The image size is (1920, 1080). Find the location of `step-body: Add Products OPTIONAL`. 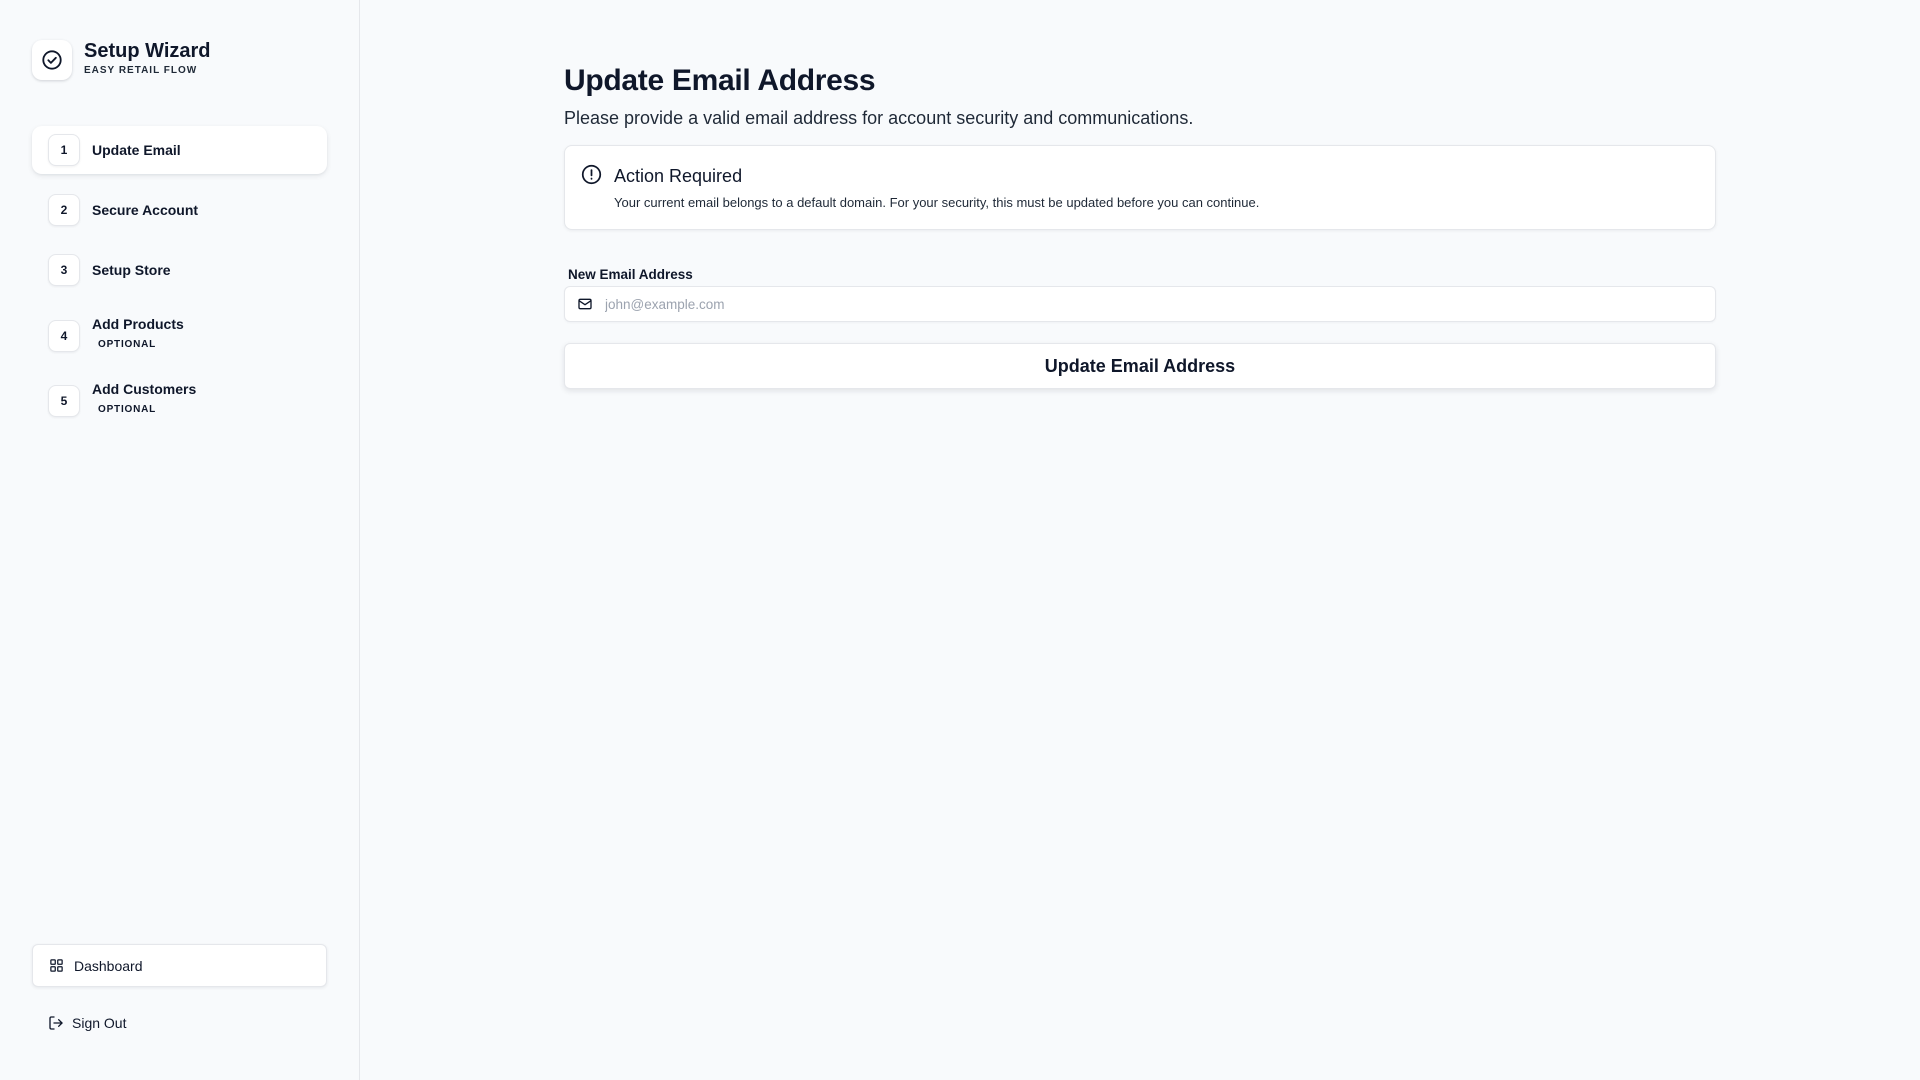

step-body: Add Products OPTIONAL is located at coordinates (138, 332).